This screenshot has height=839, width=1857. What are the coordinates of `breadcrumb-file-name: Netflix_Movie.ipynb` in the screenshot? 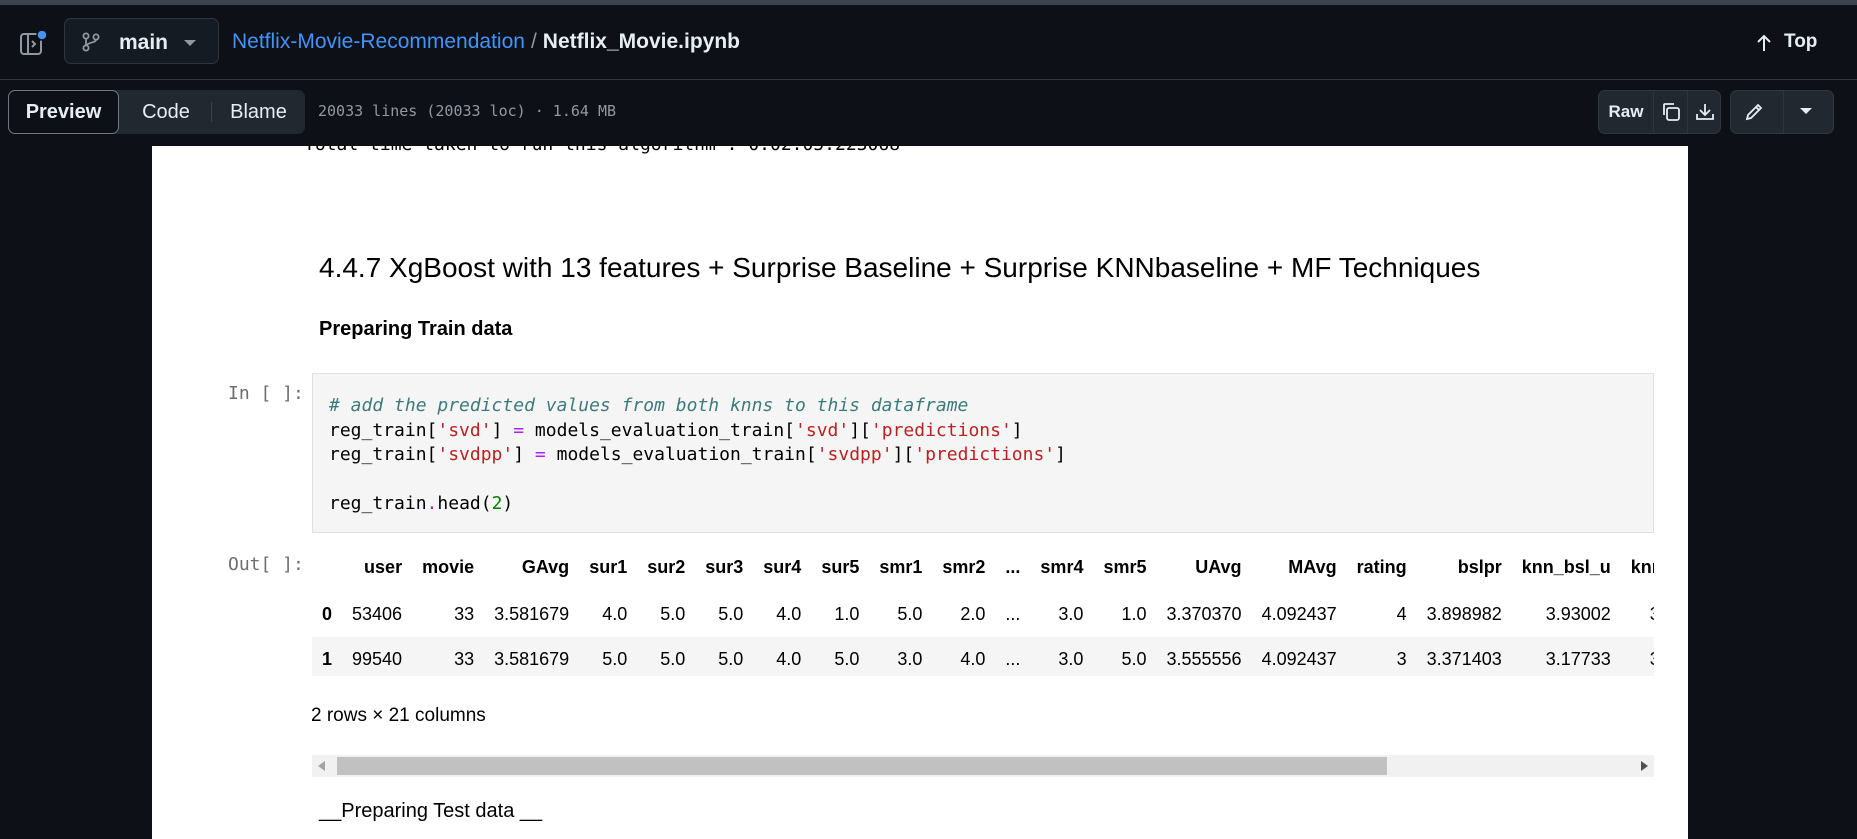 It's located at (641, 41).